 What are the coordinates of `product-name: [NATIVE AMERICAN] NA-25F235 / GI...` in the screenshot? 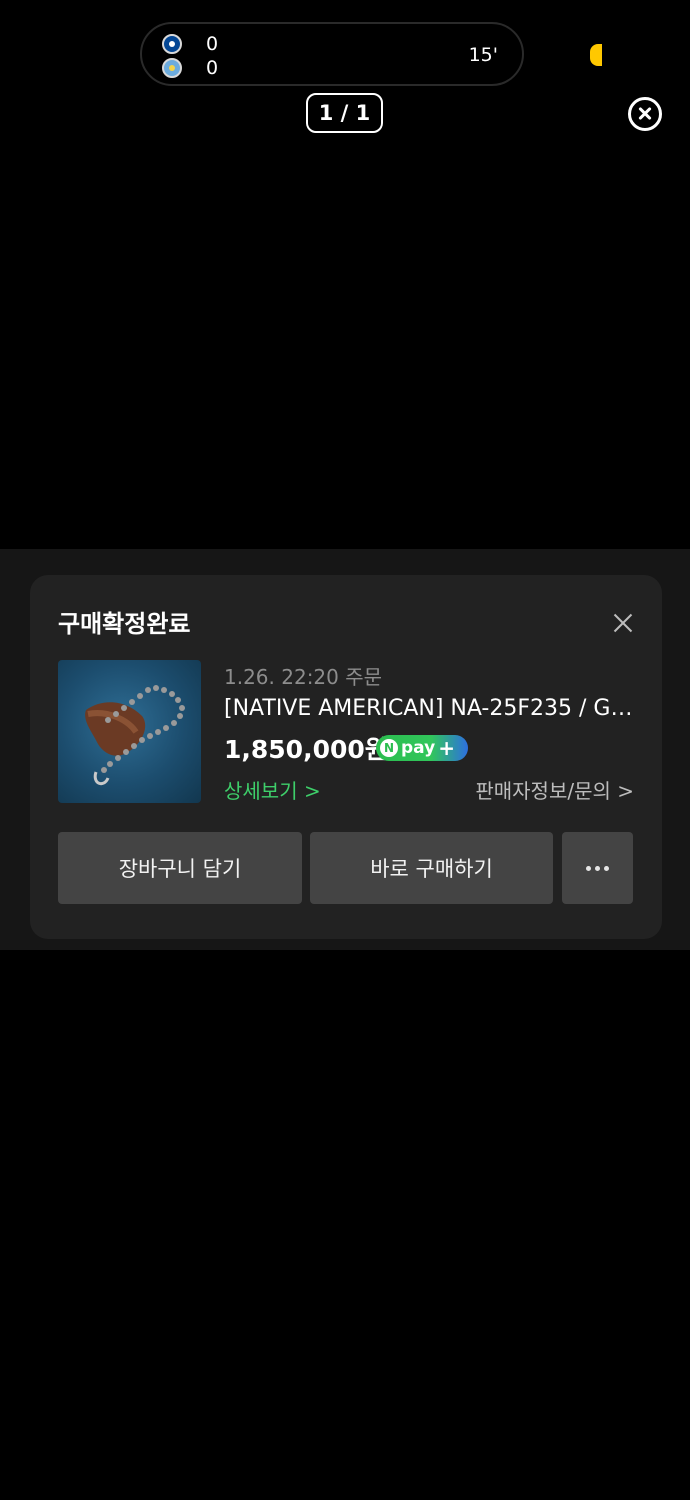 It's located at (429, 708).